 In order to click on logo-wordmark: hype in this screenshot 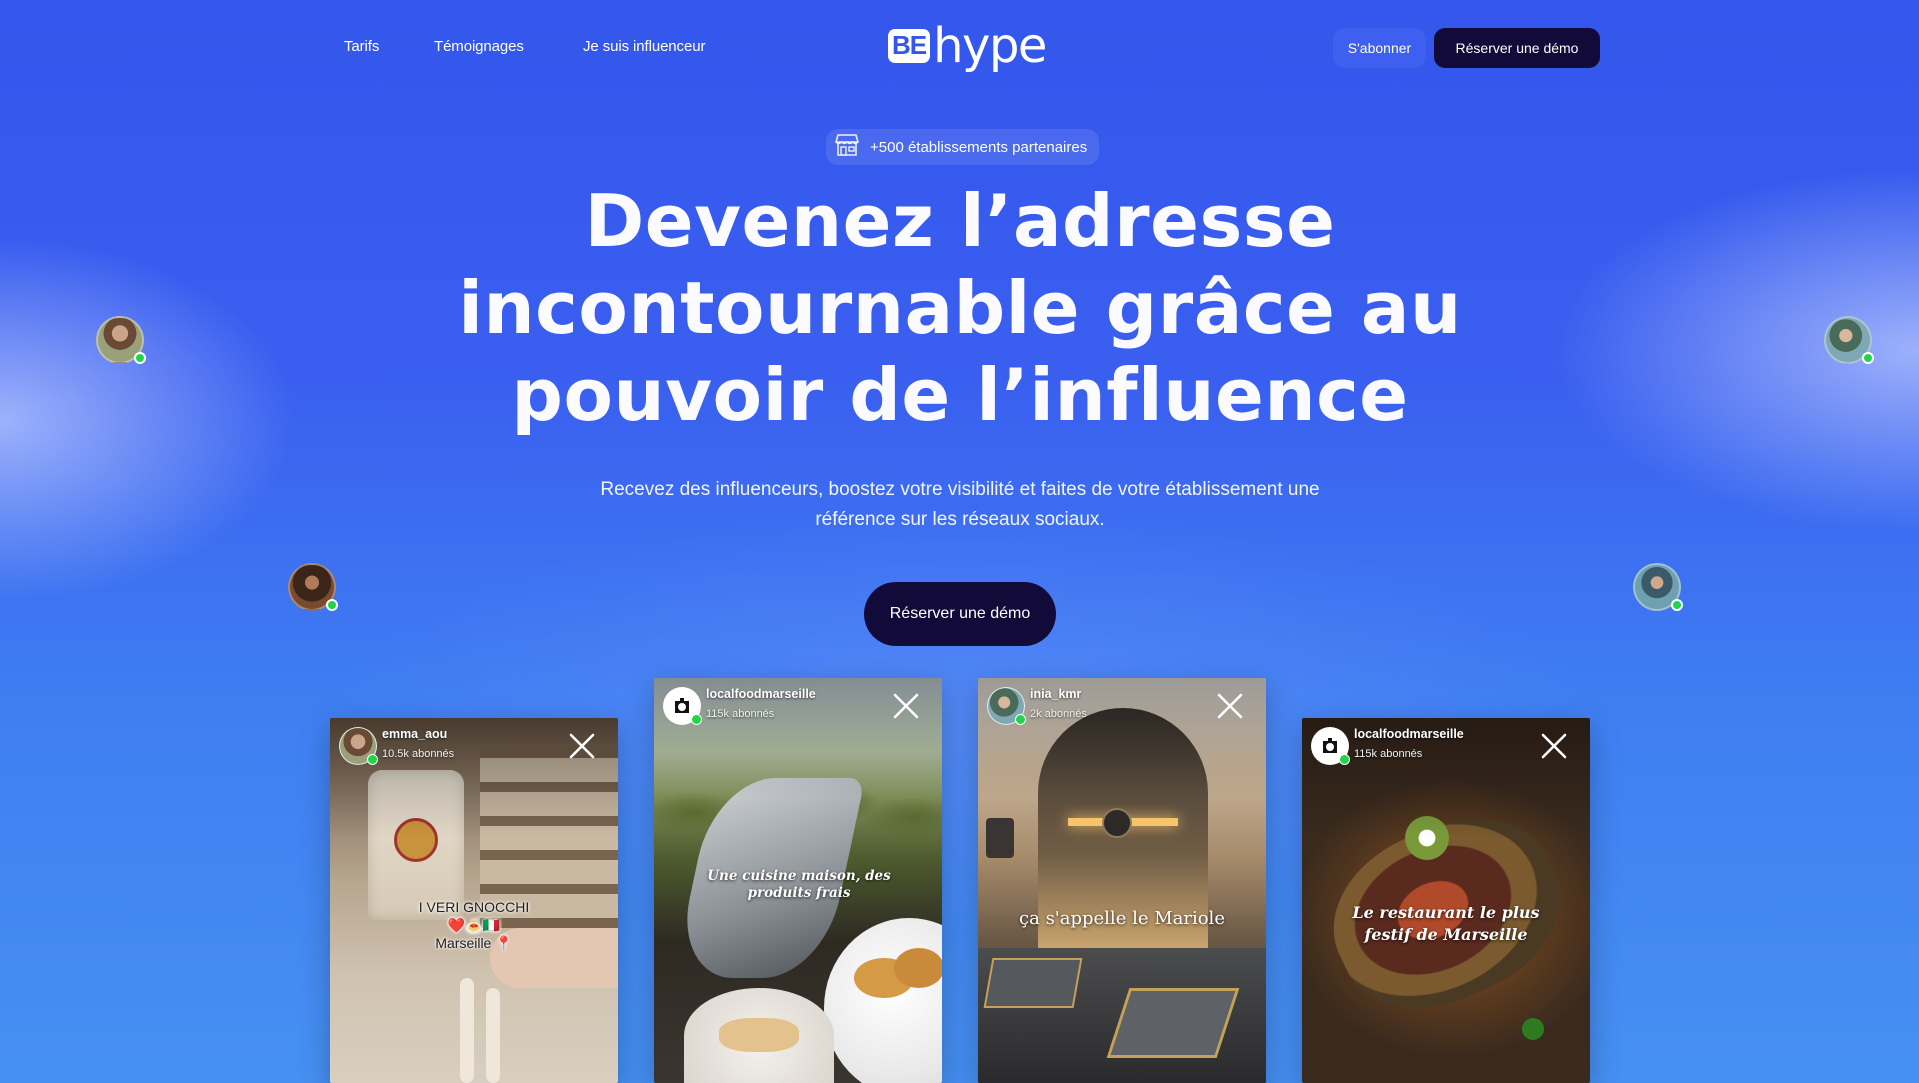, I will do `click(990, 46)`.